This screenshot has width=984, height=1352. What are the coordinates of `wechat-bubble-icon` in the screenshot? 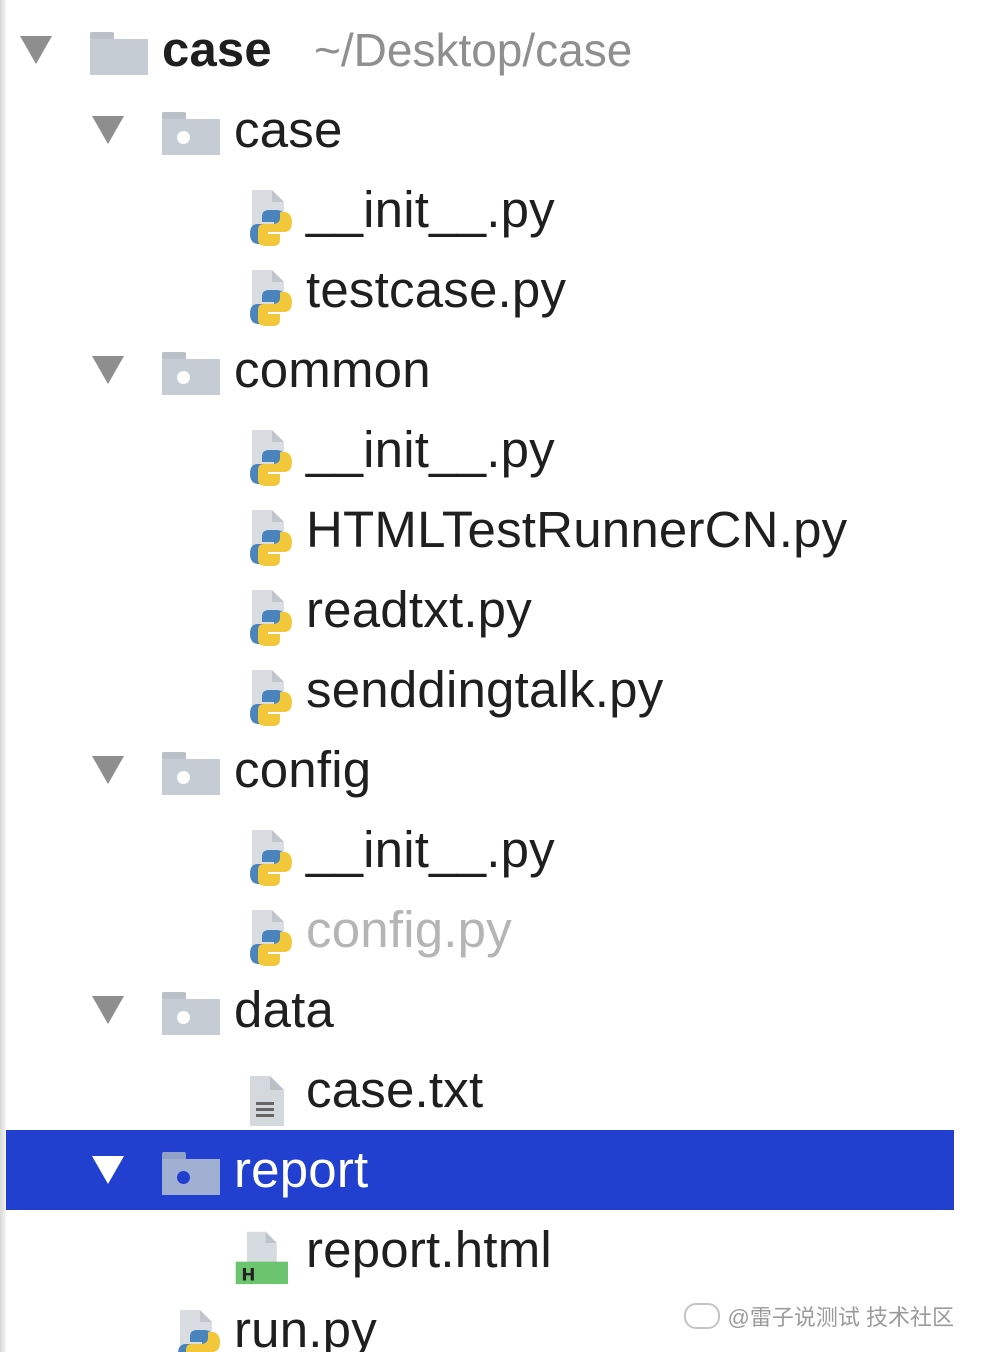 It's located at (701, 1316).